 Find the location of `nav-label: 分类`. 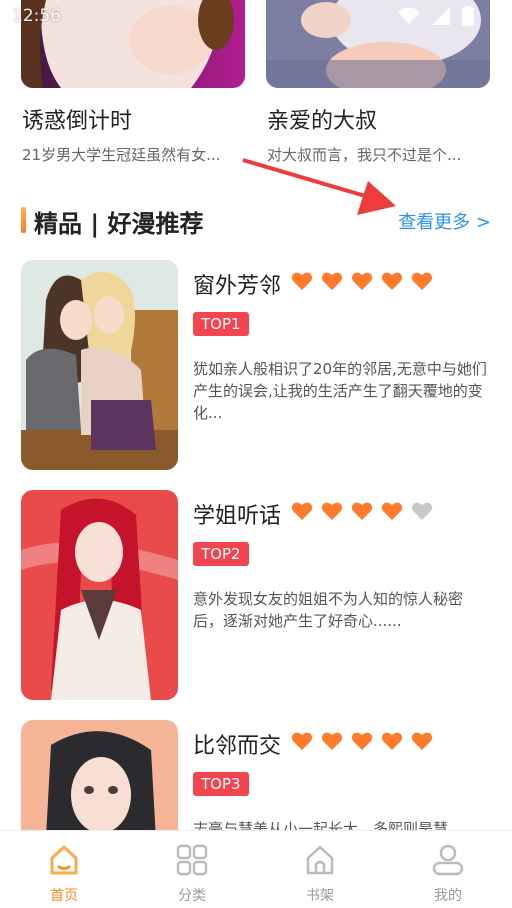

nav-label: 分类 is located at coordinates (192, 896).